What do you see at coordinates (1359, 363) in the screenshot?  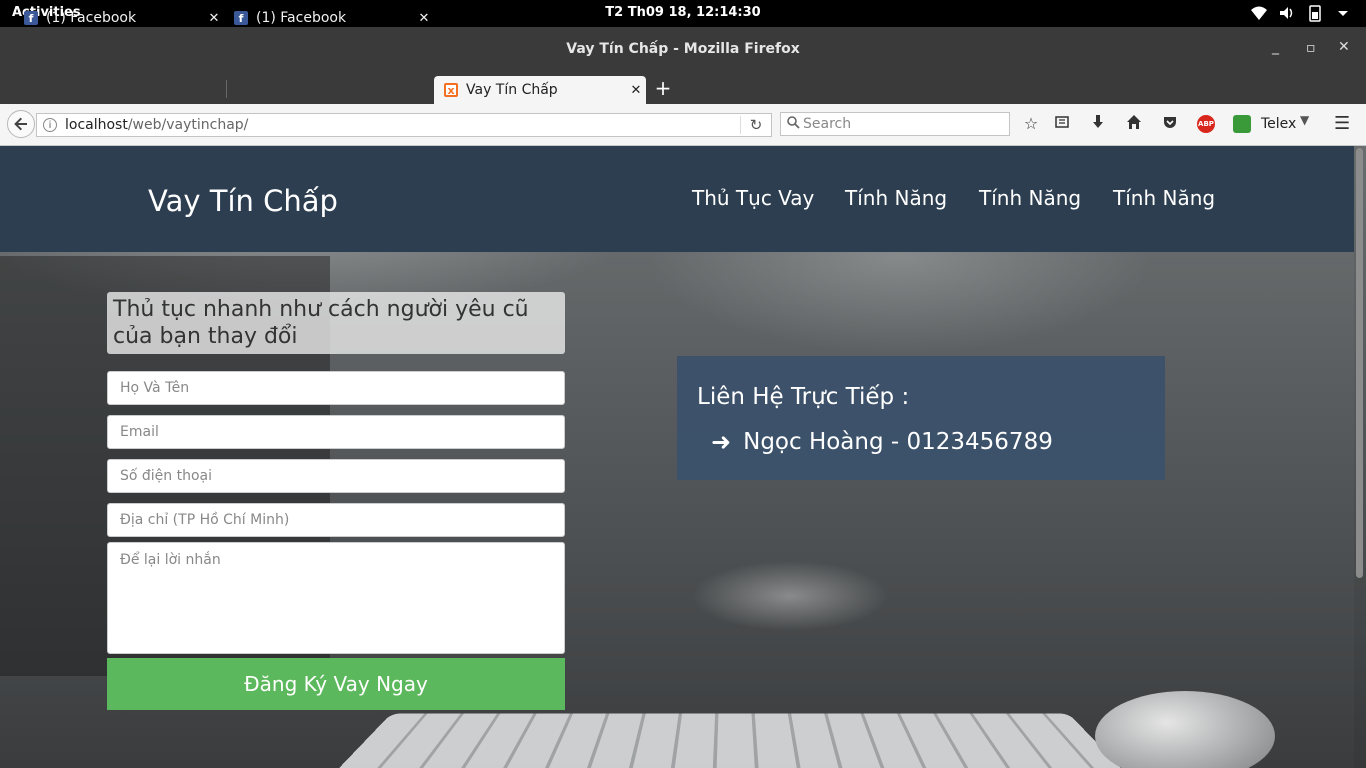 I see `scrollbar-thumb` at bounding box center [1359, 363].